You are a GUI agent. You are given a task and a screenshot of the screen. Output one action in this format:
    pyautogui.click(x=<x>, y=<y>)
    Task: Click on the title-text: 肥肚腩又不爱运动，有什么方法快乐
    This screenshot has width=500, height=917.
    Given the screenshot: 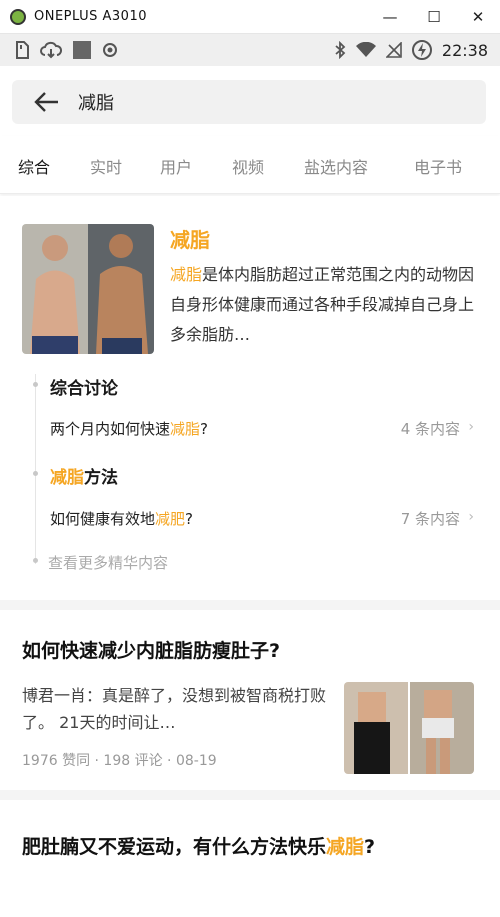 What is the action you would take?
    pyautogui.click(x=174, y=847)
    